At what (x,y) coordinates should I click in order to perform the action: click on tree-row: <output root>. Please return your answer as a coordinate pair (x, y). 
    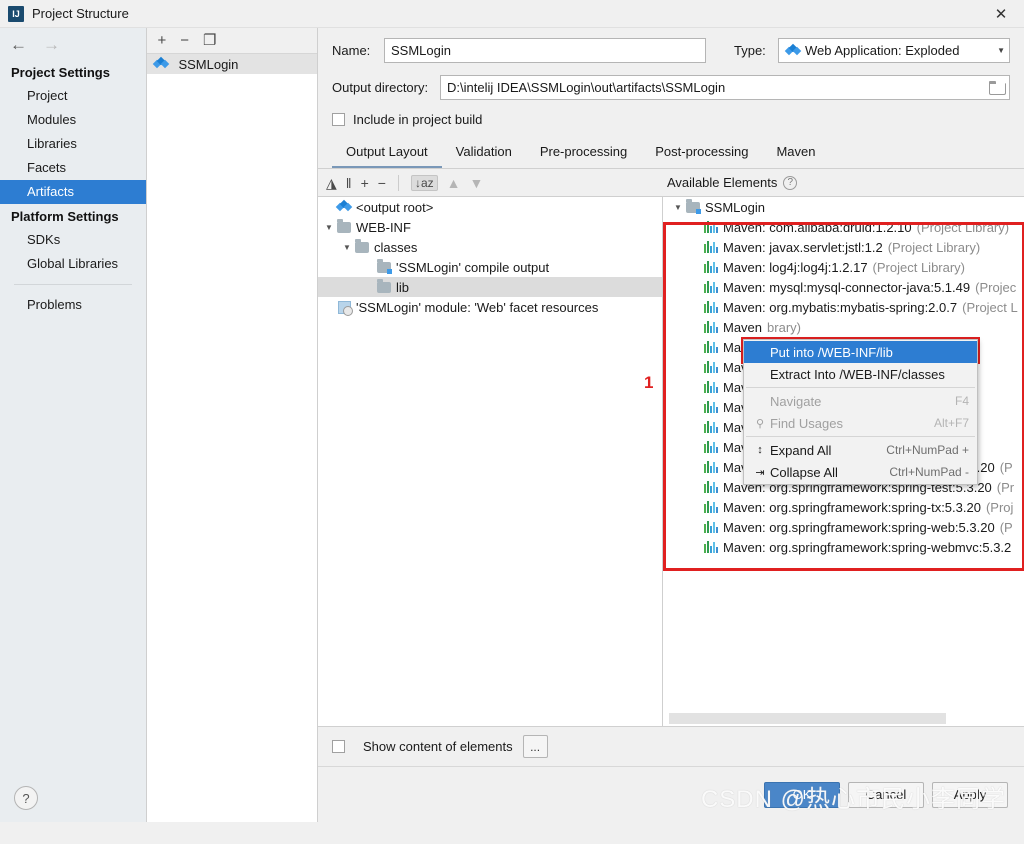
    Looking at the image, I should click on (490, 207).